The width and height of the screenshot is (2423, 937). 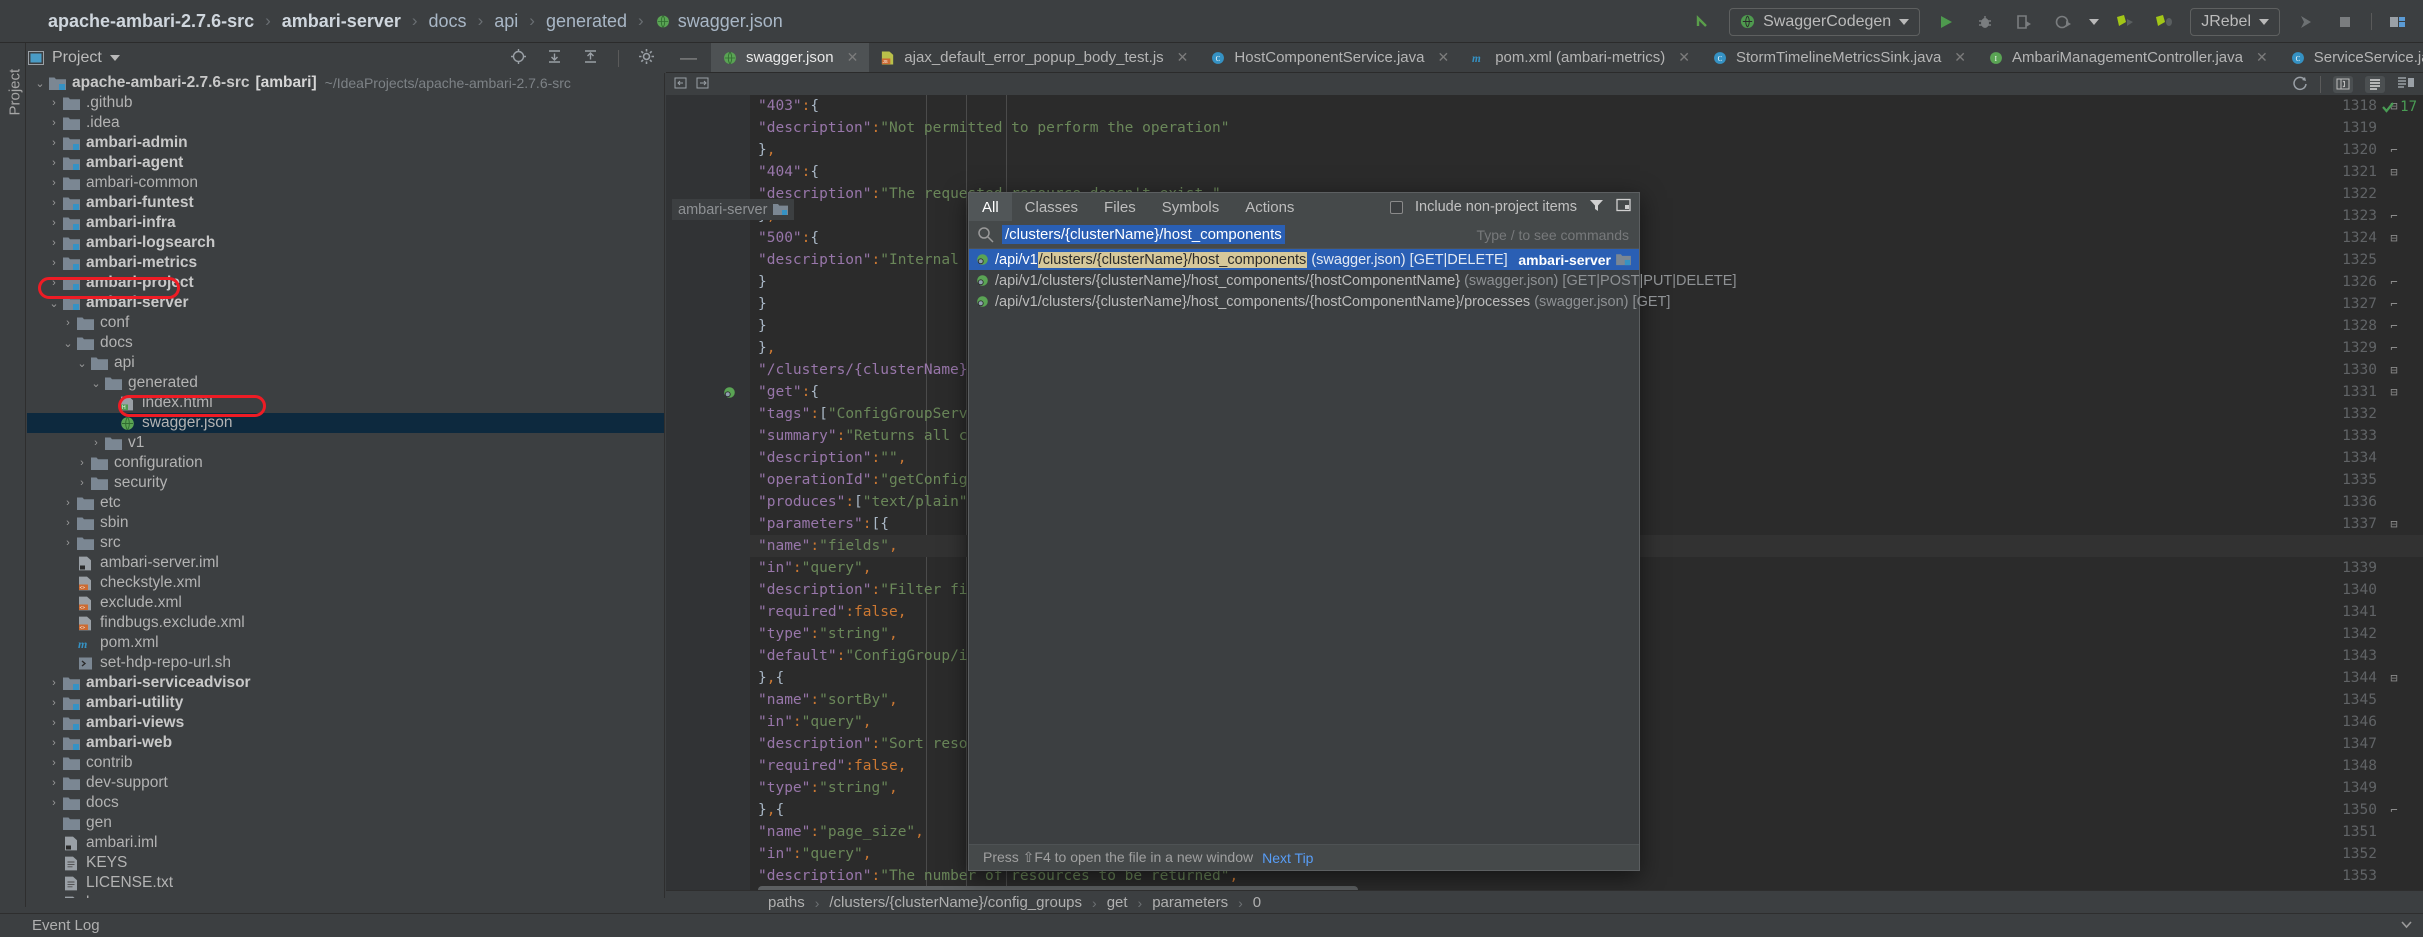 I want to click on editor-tab-ambarimanagementcontroller-java: I AmbariManagementController.java ✕, so click(x=2128, y=57).